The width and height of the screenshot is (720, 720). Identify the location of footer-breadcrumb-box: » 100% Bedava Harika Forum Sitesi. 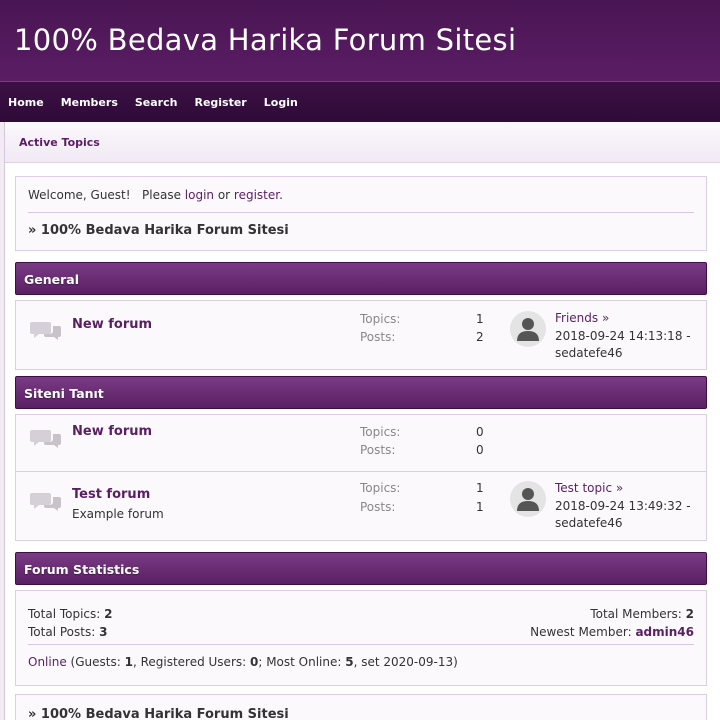
(361, 707).